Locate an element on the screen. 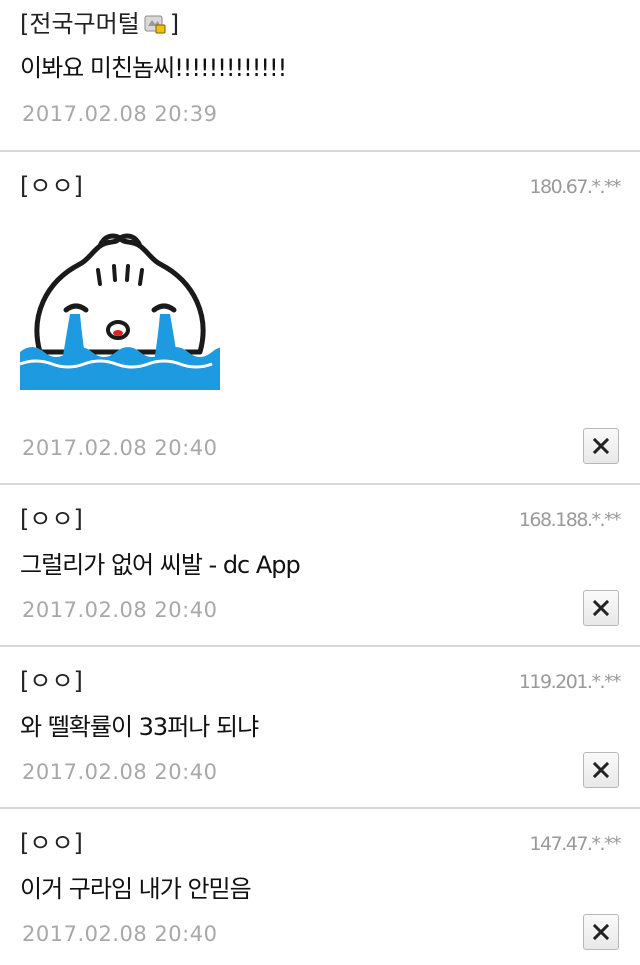 Image resolution: width=640 pixels, height=965 pixels. comment-text: 이거 구라임 내가 안믿음 is located at coordinates (136, 889).